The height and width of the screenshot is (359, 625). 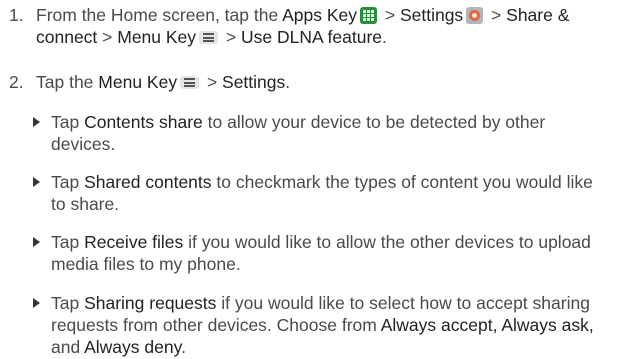 What do you see at coordinates (148, 182) in the screenshot?
I see `bullet-term: Shared contents` at bounding box center [148, 182].